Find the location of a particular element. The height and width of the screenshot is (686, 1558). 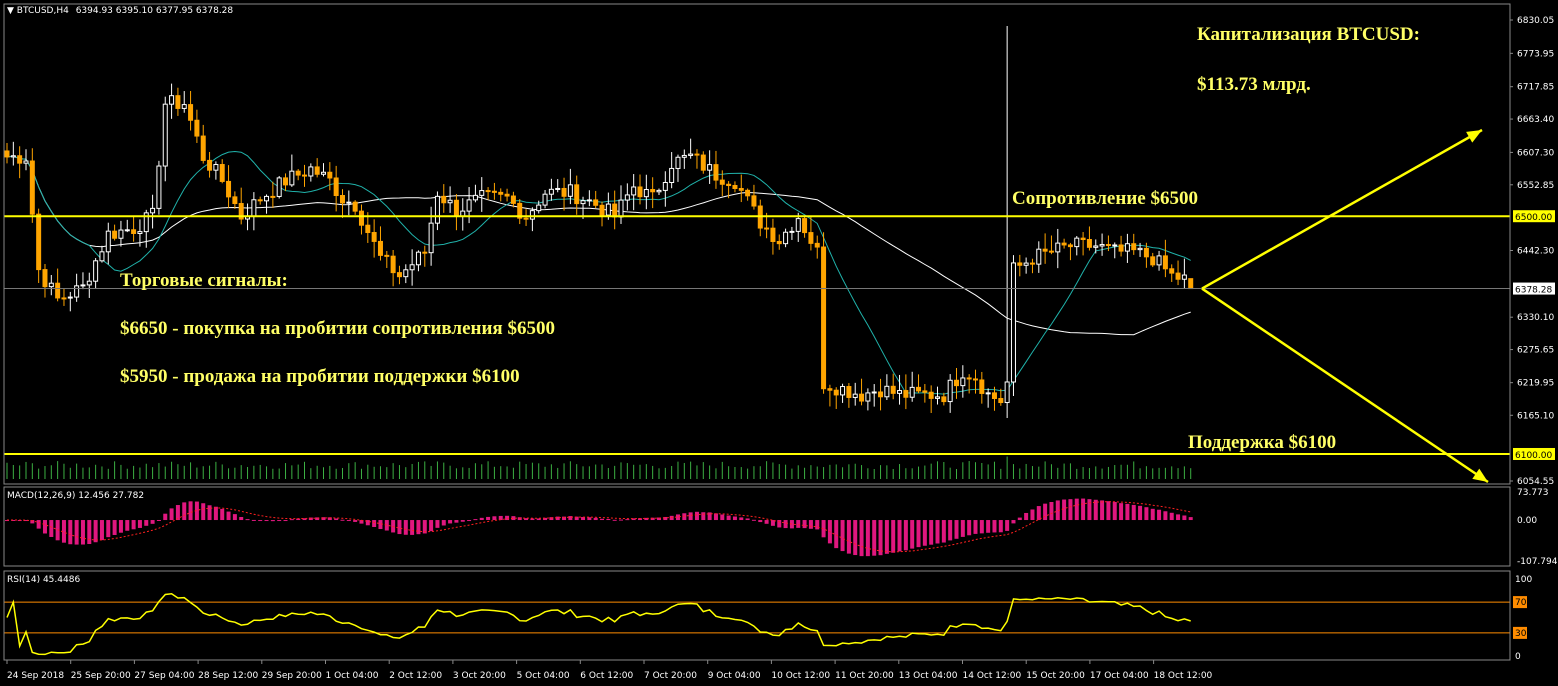

price-tick-label: 6500.00 is located at coordinates (1533, 218).